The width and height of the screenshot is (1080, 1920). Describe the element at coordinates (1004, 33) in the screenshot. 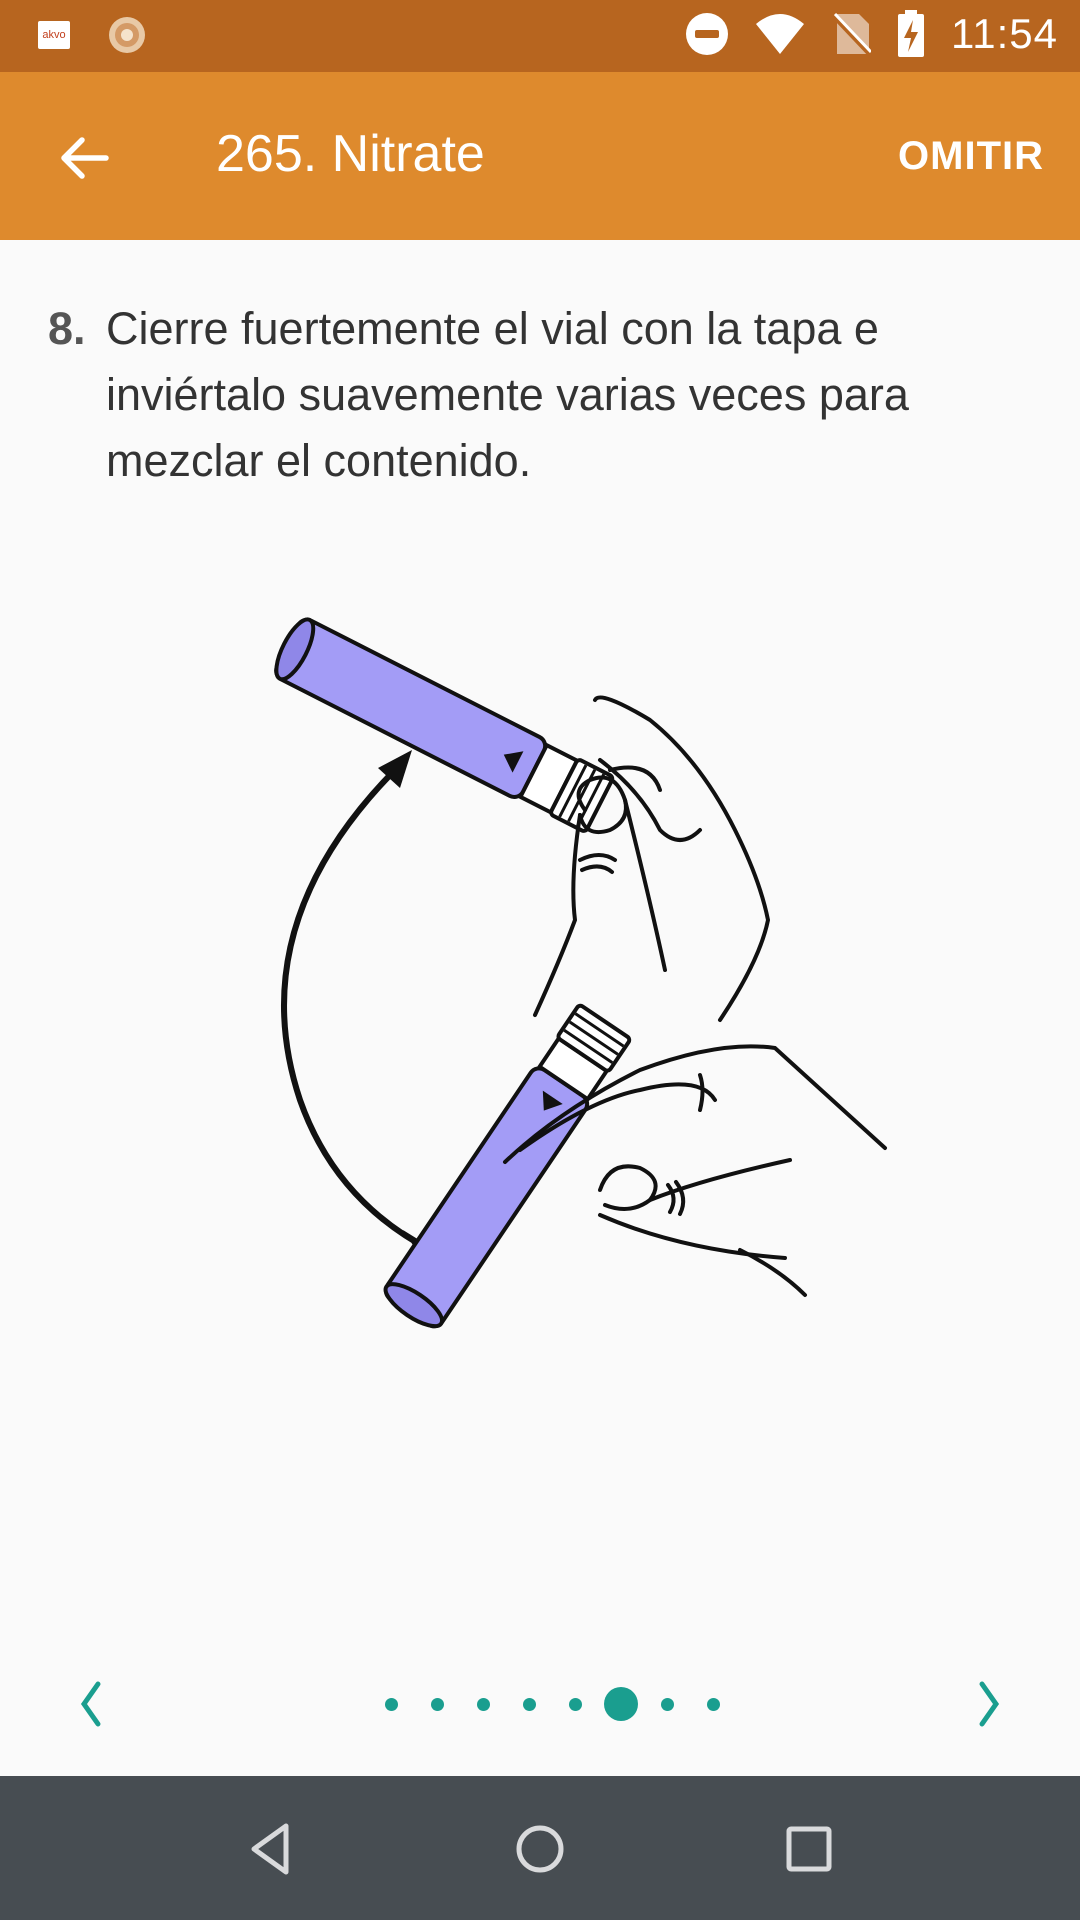

I see `status-time: 11:54` at that location.